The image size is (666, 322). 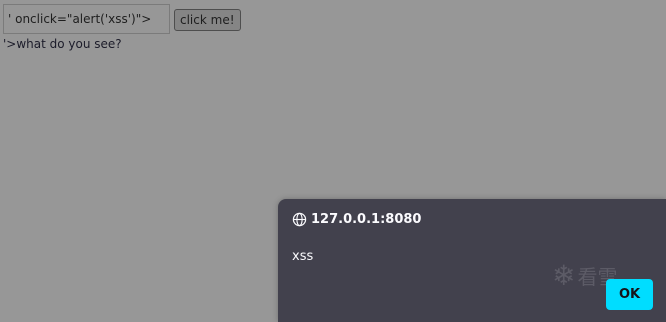 What do you see at coordinates (207, 20) in the screenshot?
I see `click-me-button: click me!` at bounding box center [207, 20].